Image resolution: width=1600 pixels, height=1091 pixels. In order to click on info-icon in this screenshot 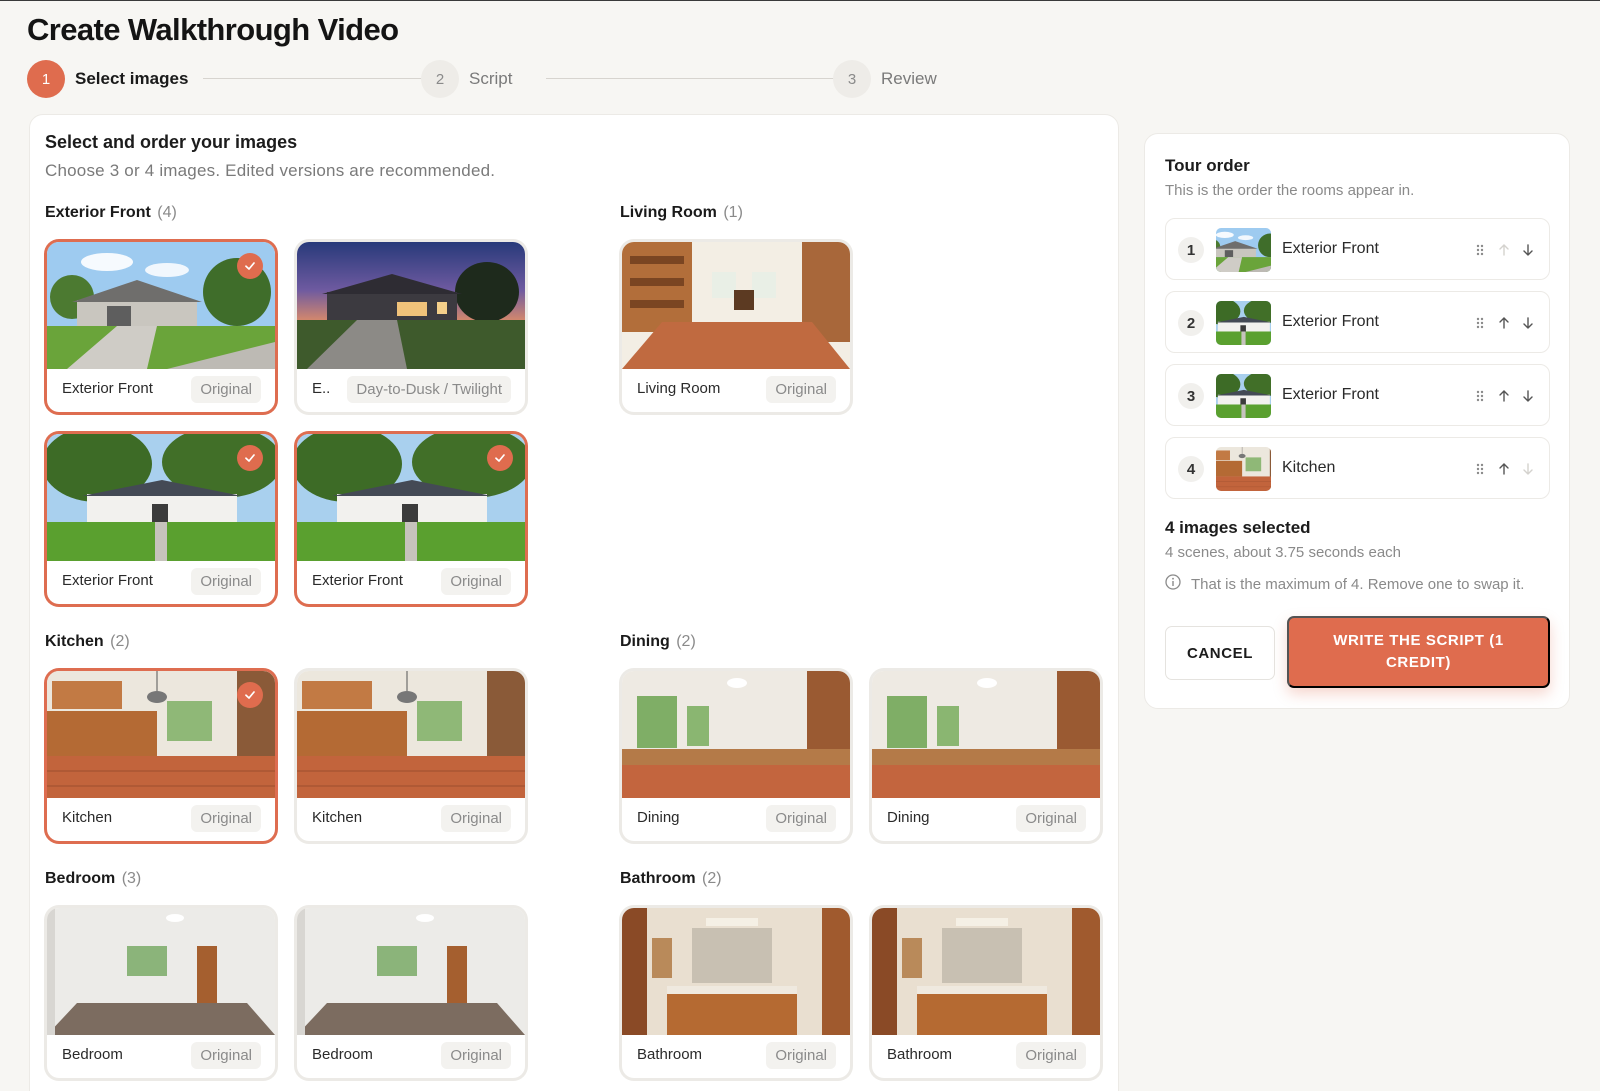, I will do `click(1173, 584)`.